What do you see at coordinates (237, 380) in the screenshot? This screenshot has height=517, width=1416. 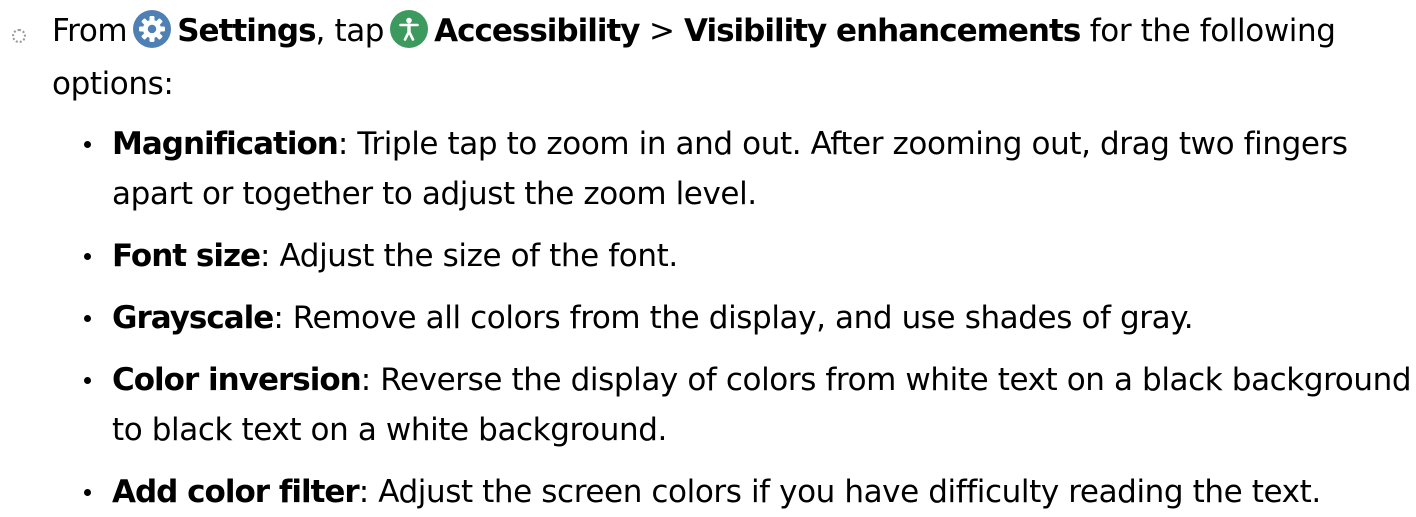 I see `option-name: Color inversion` at bounding box center [237, 380].